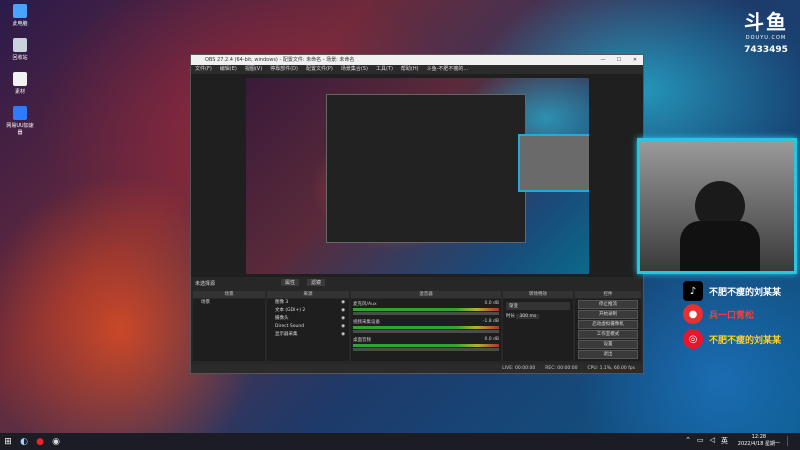 Image resolution: width=800 pixels, height=450 pixels. What do you see at coordinates (608, 334) in the screenshot?
I see `studio-mode-button: 工作室模式` at bounding box center [608, 334].